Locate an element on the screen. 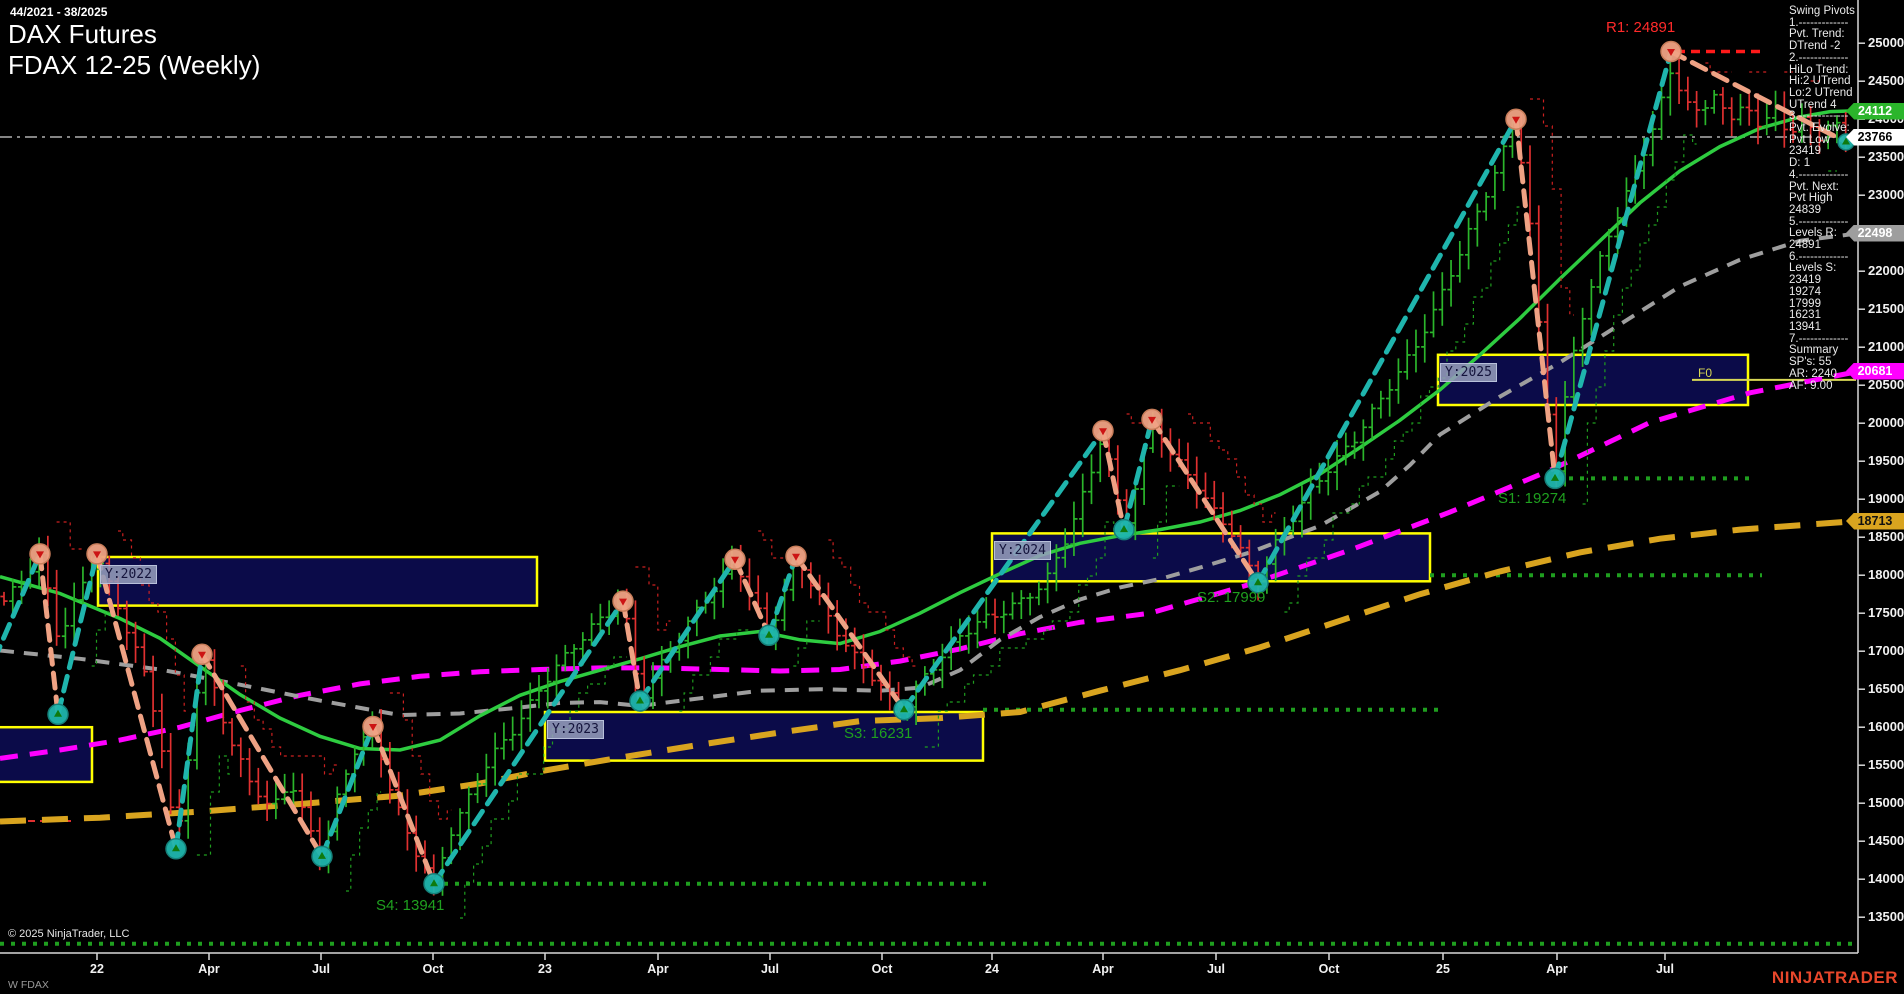 This screenshot has height=994, width=1904. year-range-box is located at coordinates (317, 581).